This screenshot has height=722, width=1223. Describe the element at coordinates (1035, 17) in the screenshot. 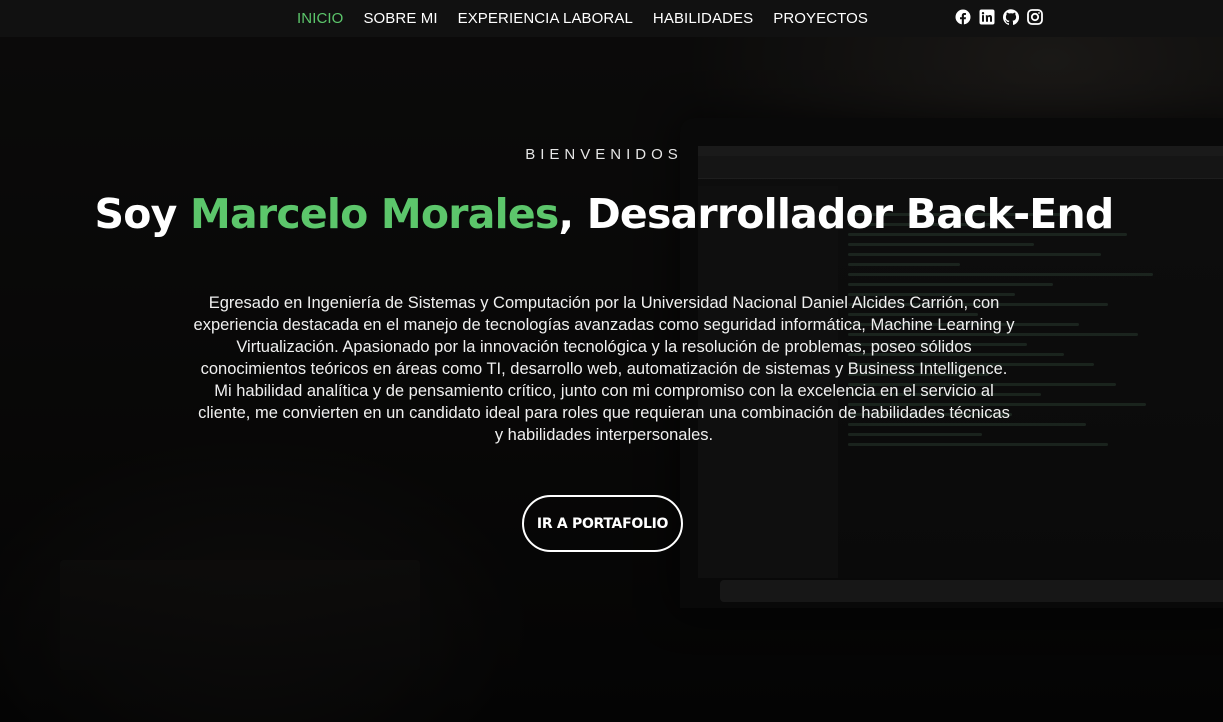

I see `instagram-icon` at that location.